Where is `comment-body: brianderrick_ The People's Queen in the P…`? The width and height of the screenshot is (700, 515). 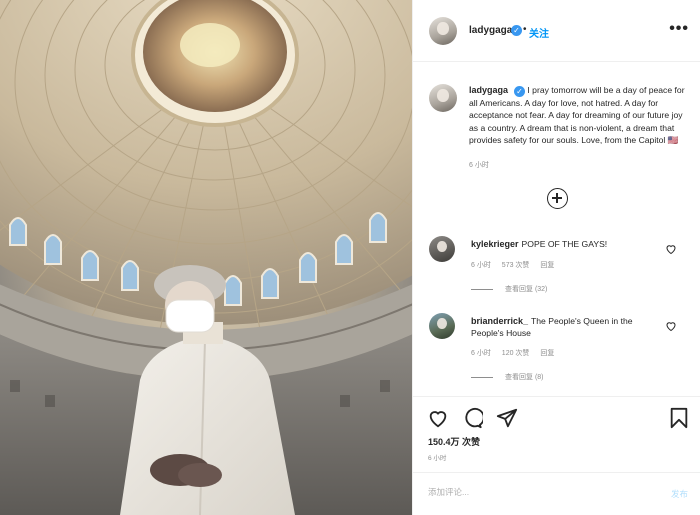
comment-body: brianderrick_ The People's Queen in the P… is located at coordinates (563, 327).